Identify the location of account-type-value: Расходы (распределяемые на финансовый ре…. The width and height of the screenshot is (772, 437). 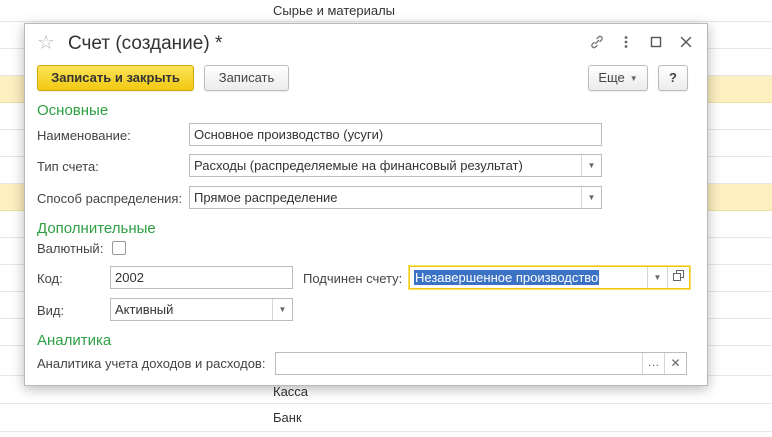
(358, 165).